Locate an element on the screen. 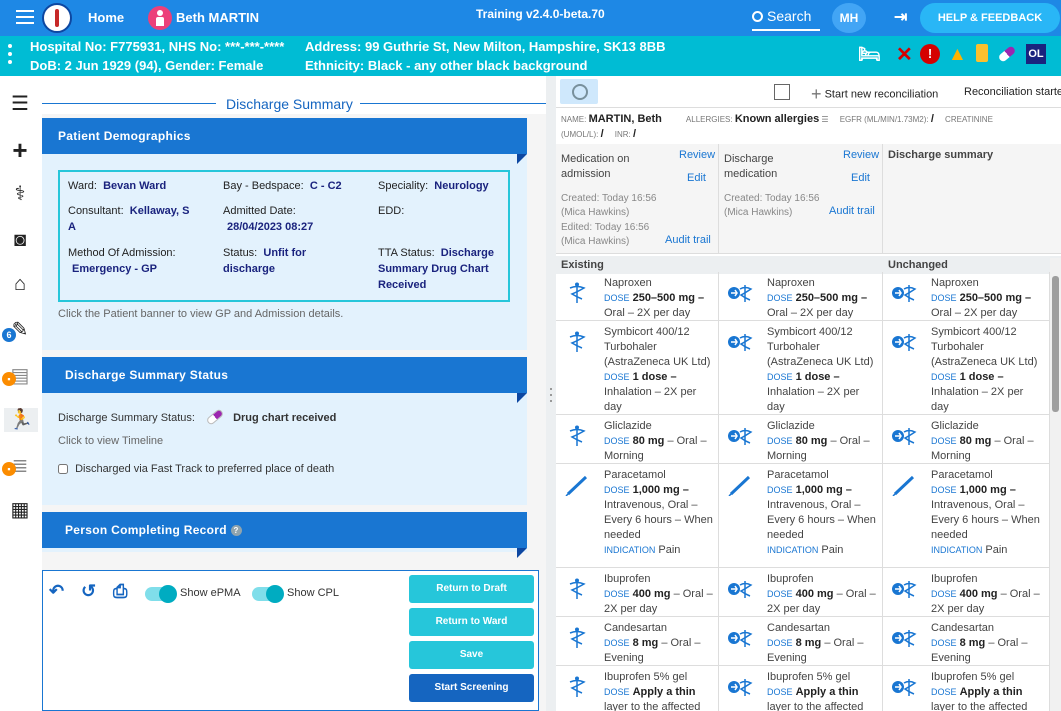  version-label: Training v2.4.0-beta.70 is located at coordinates (540, 14).